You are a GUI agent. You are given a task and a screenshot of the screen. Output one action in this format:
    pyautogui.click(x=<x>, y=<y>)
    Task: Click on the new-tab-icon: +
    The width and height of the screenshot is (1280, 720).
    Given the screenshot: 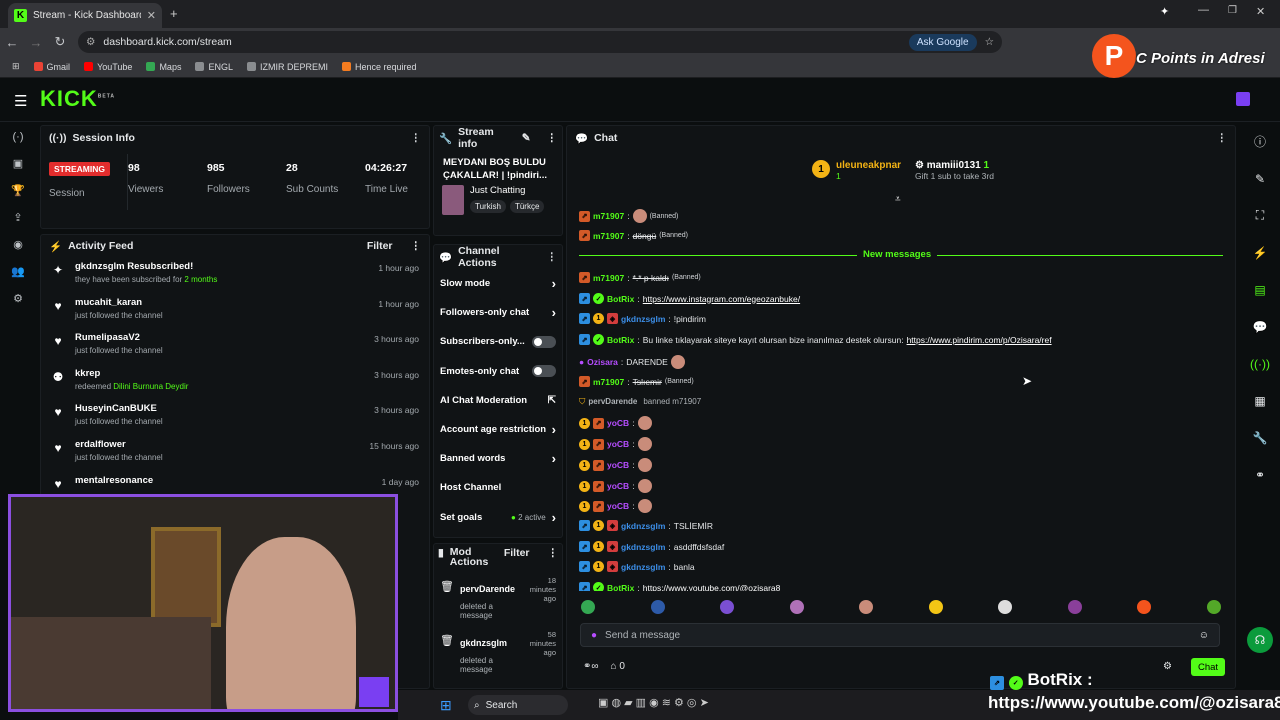 What is the action you would take?
    pyautogui.click(x=174, y=13)
    